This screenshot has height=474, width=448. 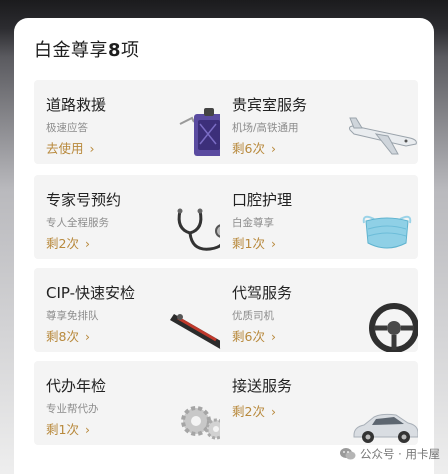 What do you see at coordinates (77, 223) in the screenshot?
I see `service-subtitle: 专人全程服务` at bounding box center [77, 223].